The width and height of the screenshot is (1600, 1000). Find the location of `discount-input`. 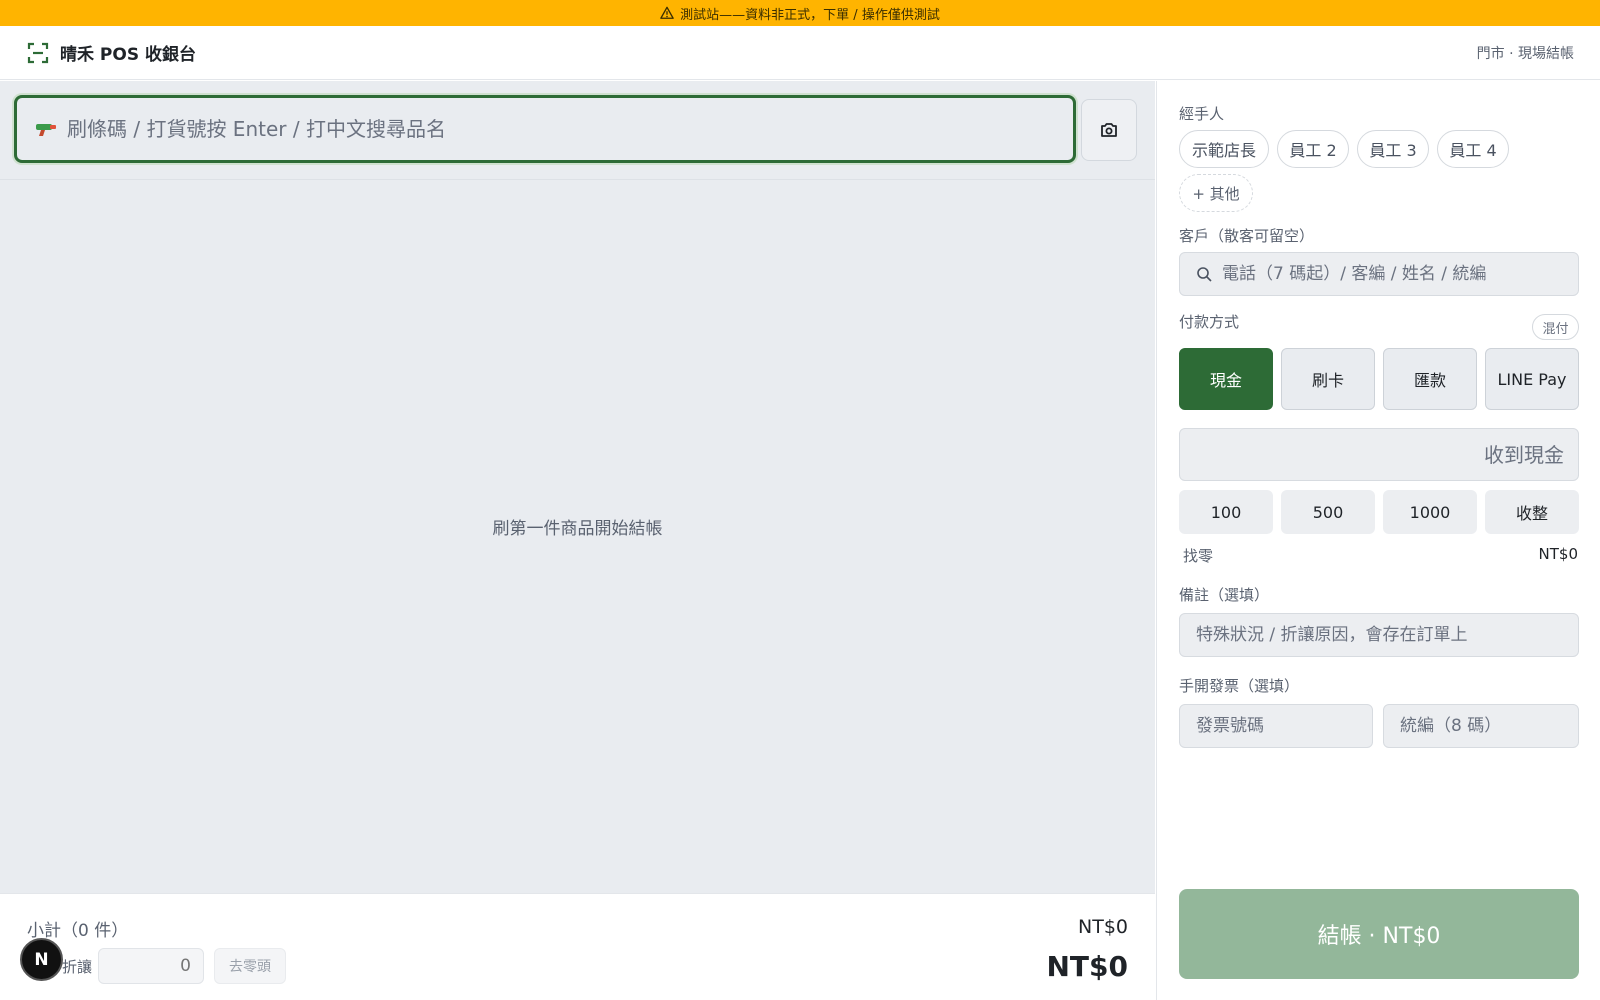

discount-input is located at coordinates (151, 966).